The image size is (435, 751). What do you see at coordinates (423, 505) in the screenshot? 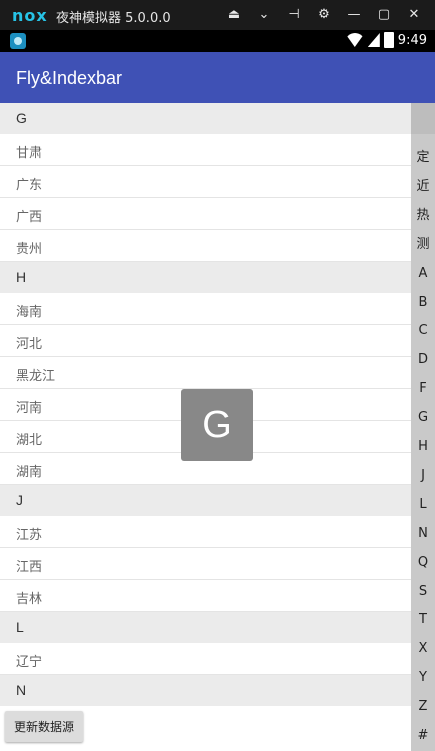
I see `index-bar-letter: L` at bounding box center [423, 505].